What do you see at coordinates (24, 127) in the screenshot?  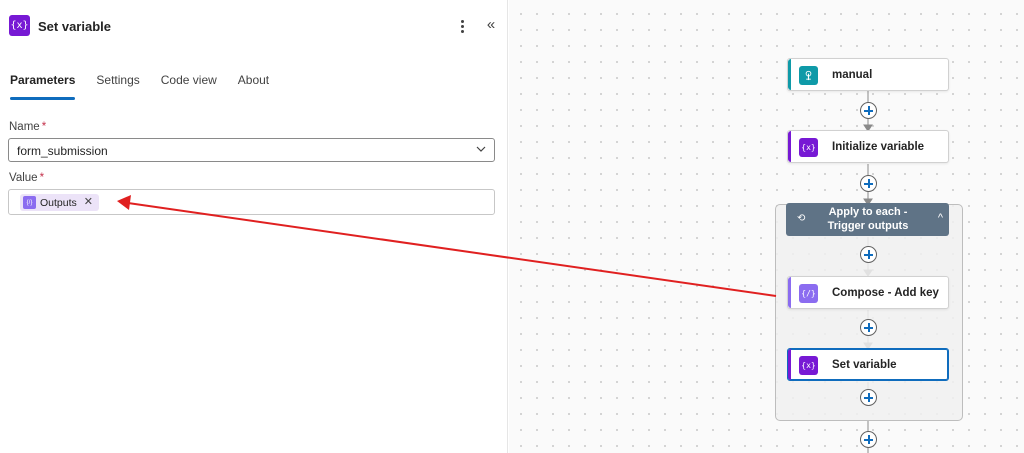 I see `name-label-text: Name` at bounding box center [24, 127].